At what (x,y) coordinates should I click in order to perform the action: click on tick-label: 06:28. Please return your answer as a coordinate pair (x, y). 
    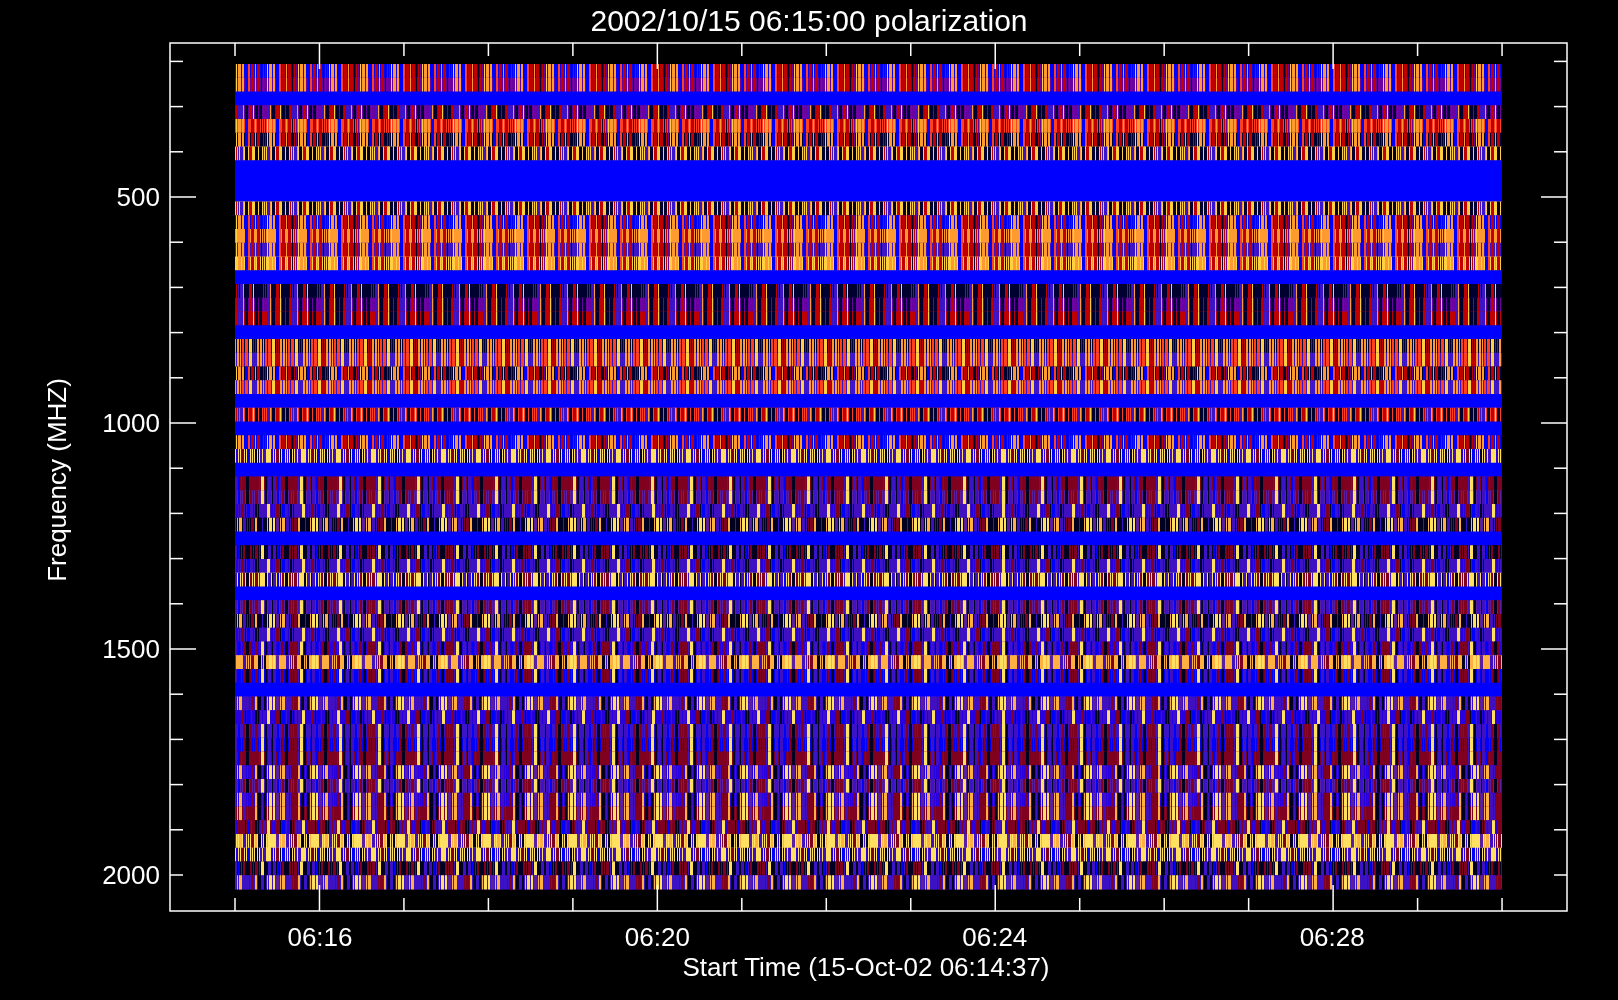
    Looking at the image, I should click on (1332, 937).